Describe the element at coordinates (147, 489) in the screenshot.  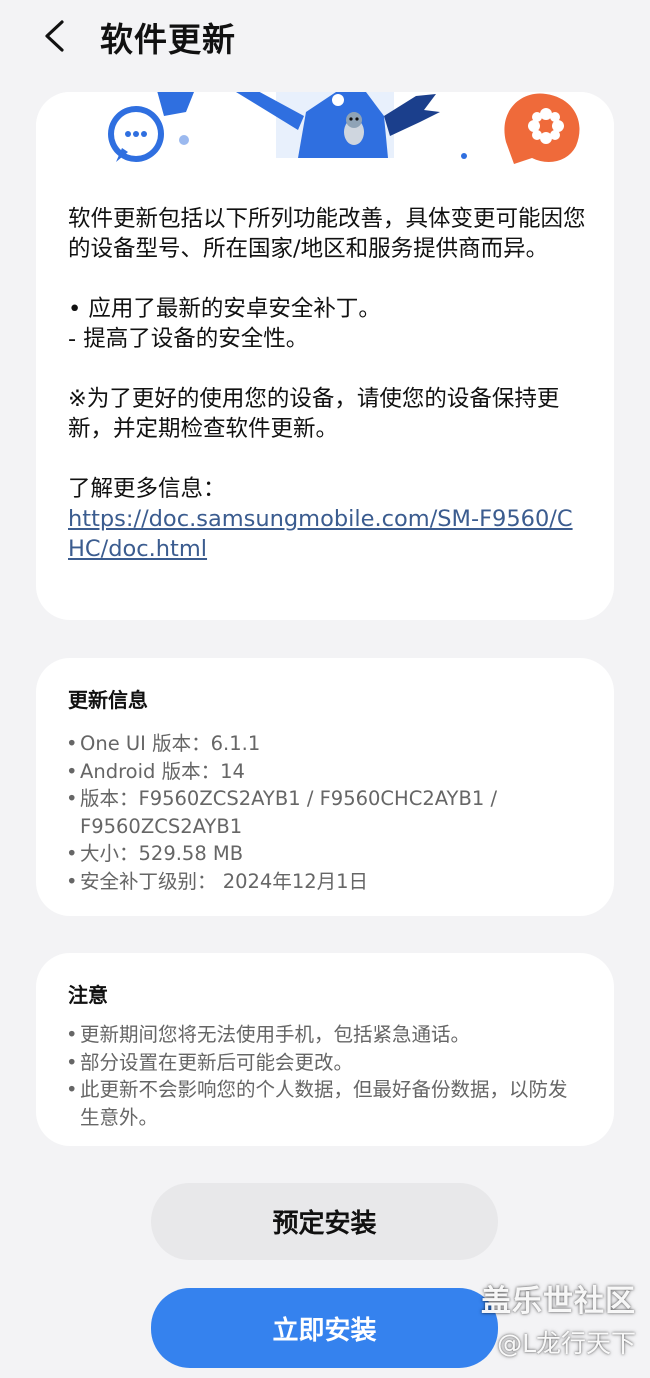
I see `learn-more-label: 了解更多信息：` at that location.